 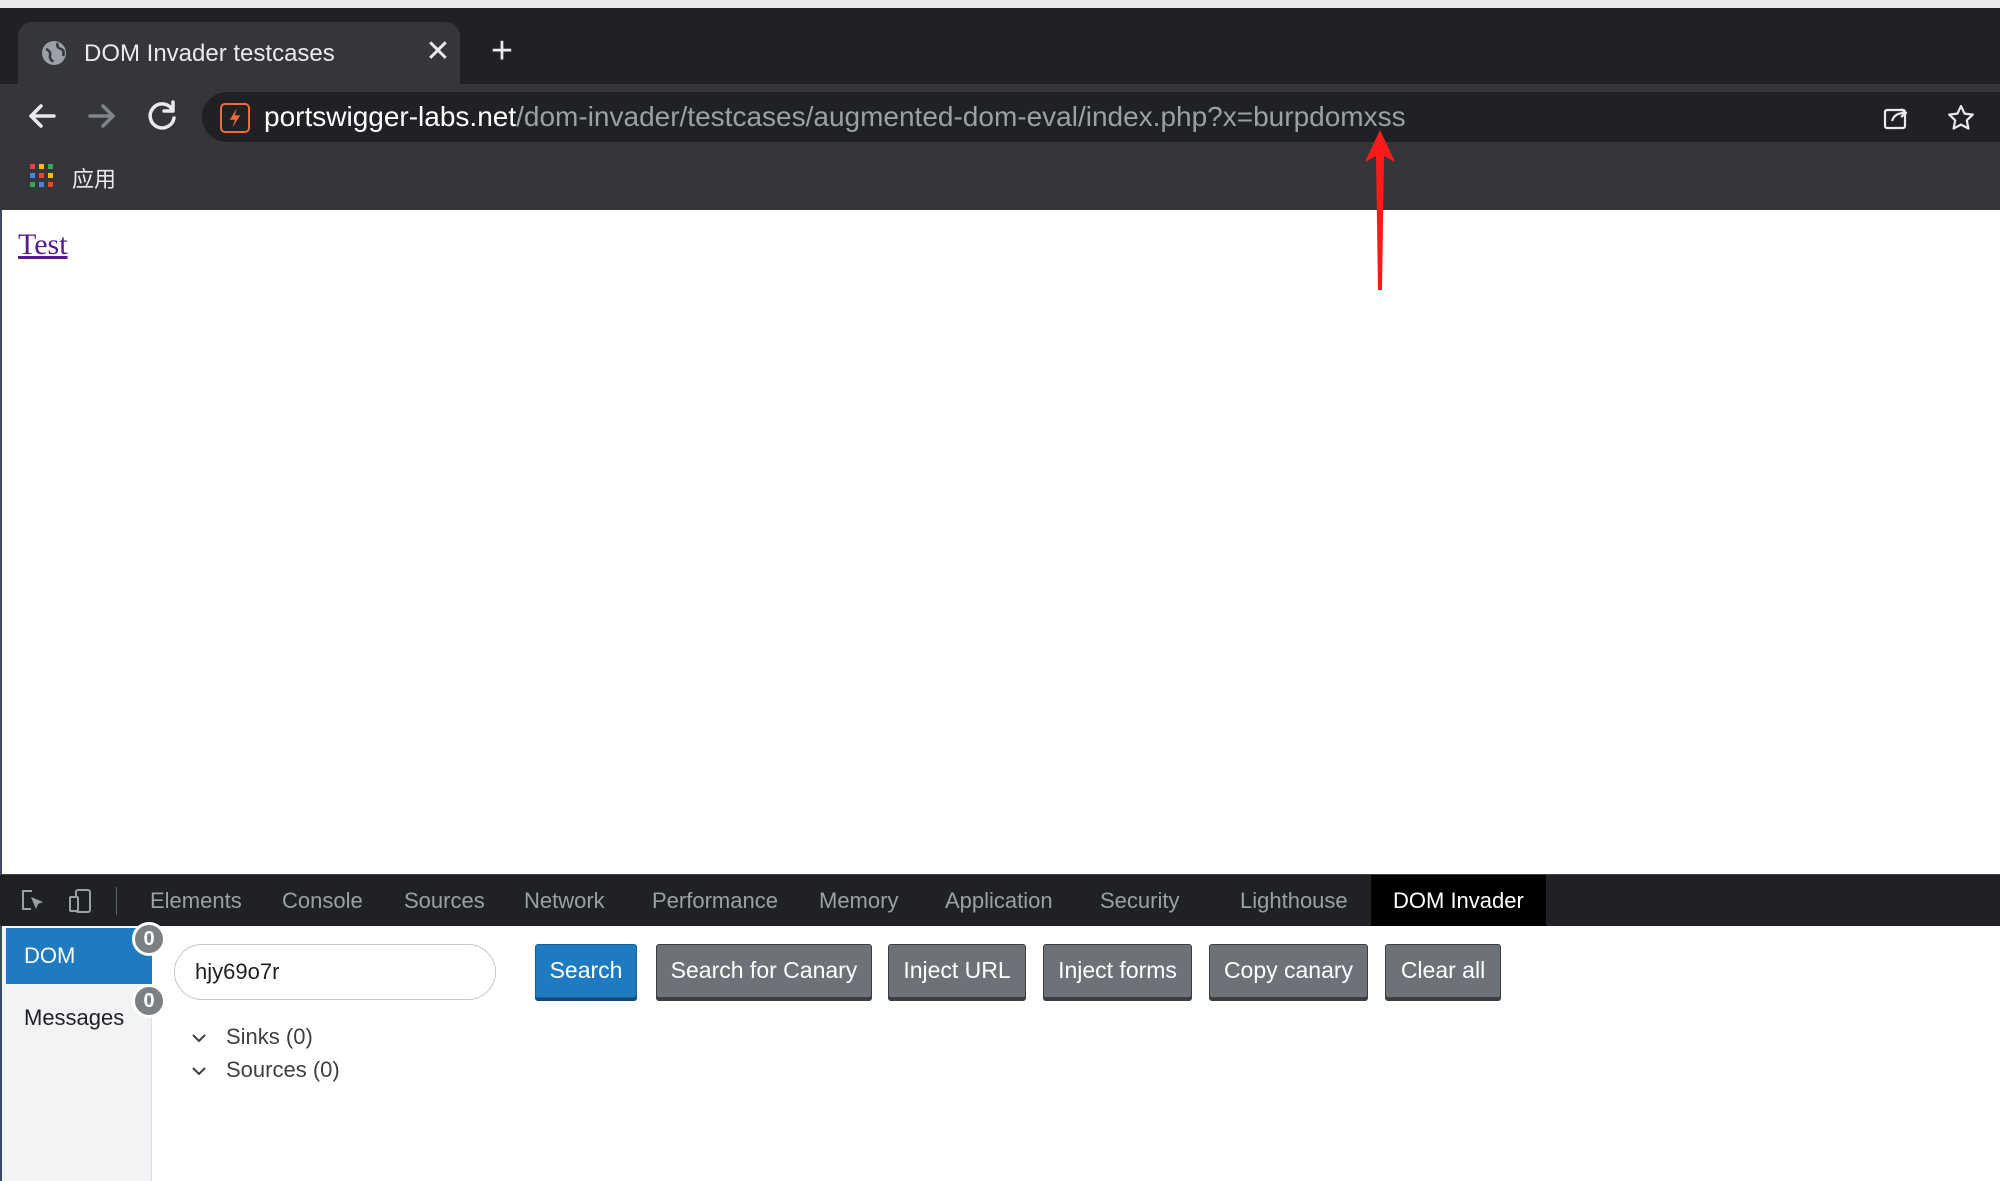 What do you see at coordinates (283, 1069) in the screenshot?
I see `sources-label: Sources (0)` at bounding box center [283, 1069].